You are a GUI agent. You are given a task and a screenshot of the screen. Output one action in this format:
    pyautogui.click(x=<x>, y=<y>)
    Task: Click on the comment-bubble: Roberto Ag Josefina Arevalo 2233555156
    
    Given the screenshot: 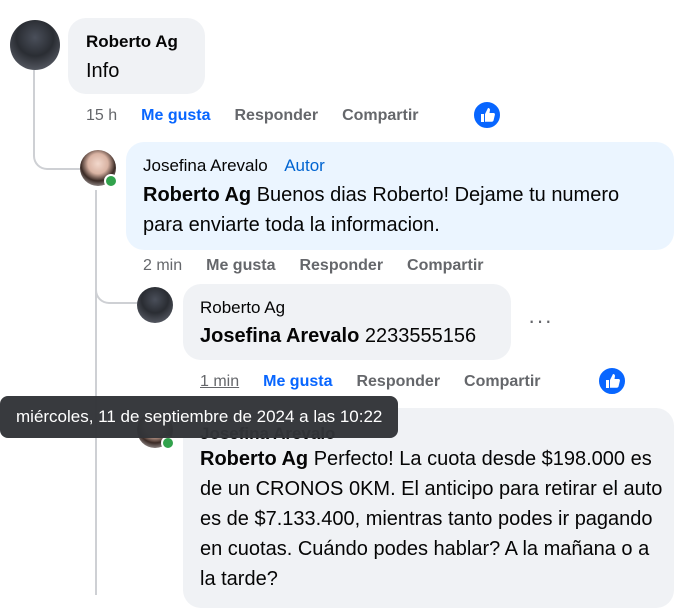 What is the action you would take?
    pyautogui.click(x=347, y=322)
    